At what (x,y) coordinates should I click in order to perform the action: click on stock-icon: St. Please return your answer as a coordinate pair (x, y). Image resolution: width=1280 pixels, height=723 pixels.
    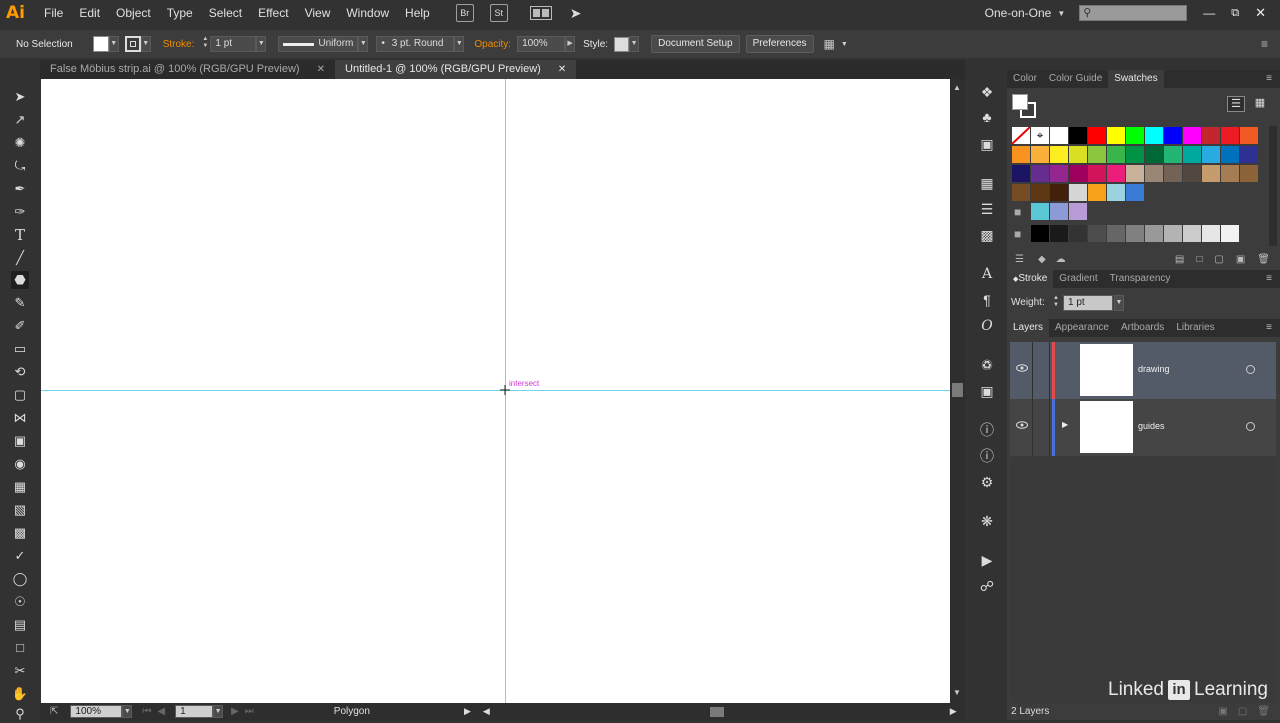
    Looking at the image, I should click on (498, 13).